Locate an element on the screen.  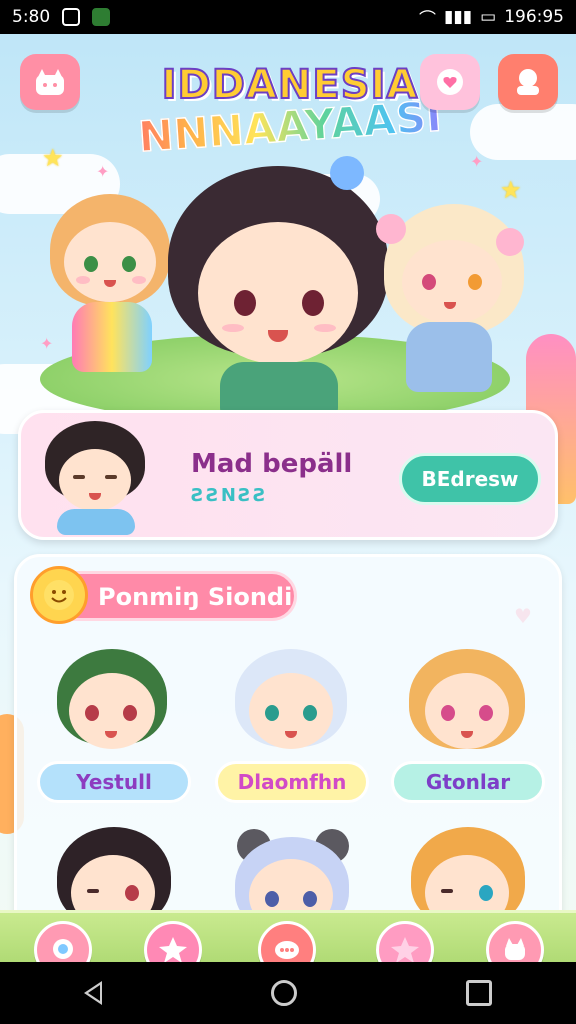
banner-subtitle: ƧƧNƧƧ is located at coordinates (229, 495).